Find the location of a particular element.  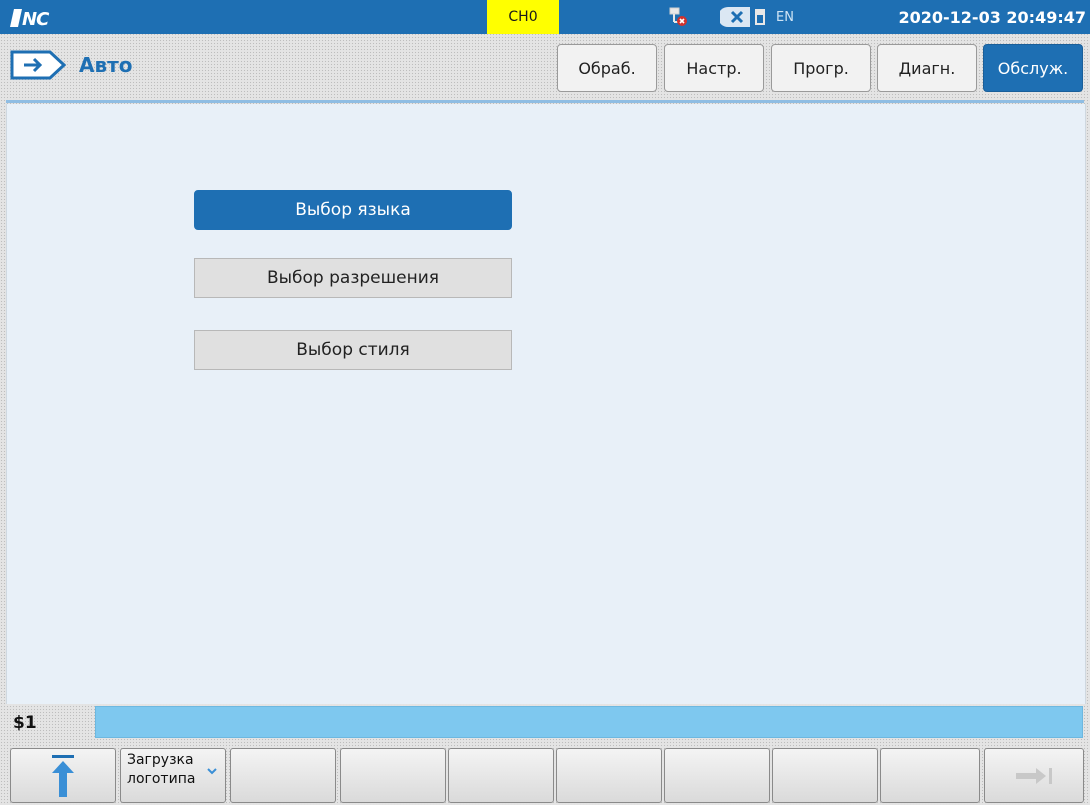

softkey-logo-load: Загрузка логотипа is located at coordinates (173, 775).